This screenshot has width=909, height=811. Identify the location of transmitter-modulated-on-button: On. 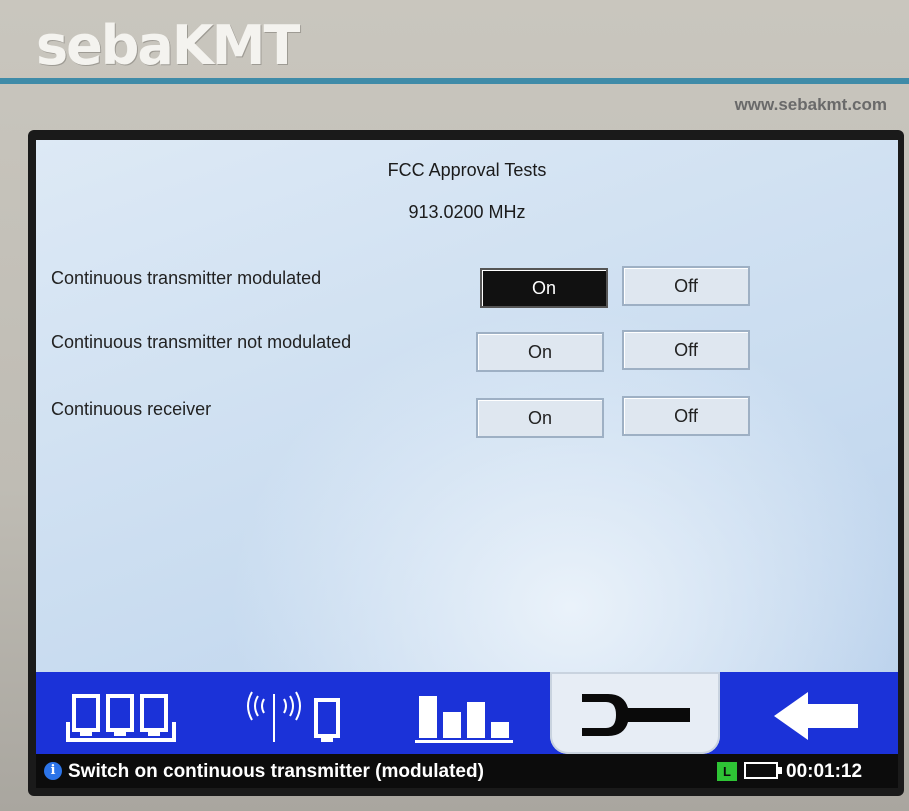
(544, 288).